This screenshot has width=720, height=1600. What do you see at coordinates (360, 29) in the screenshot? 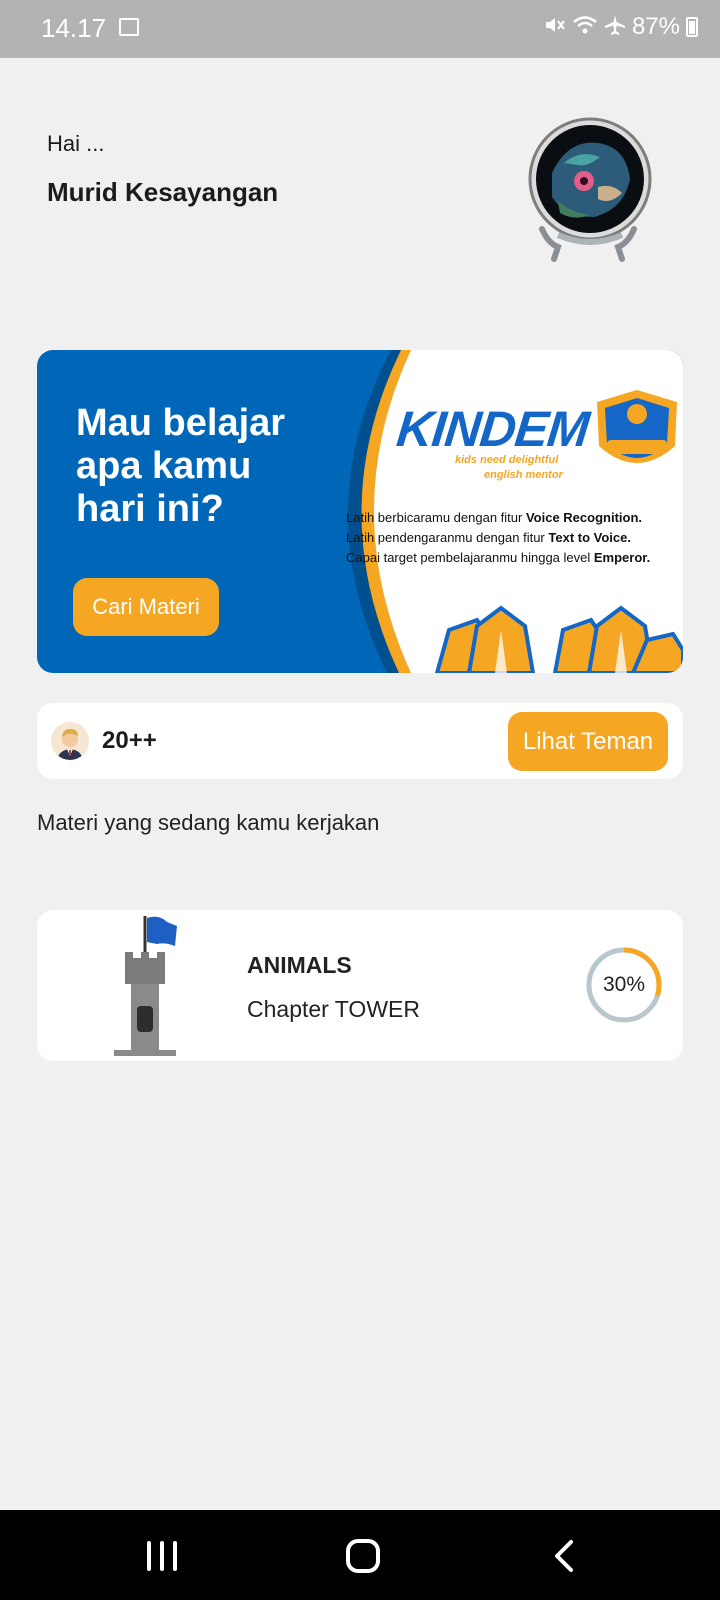
I see `status-bar: 14.17 87%` at bounding box center [360, 29].